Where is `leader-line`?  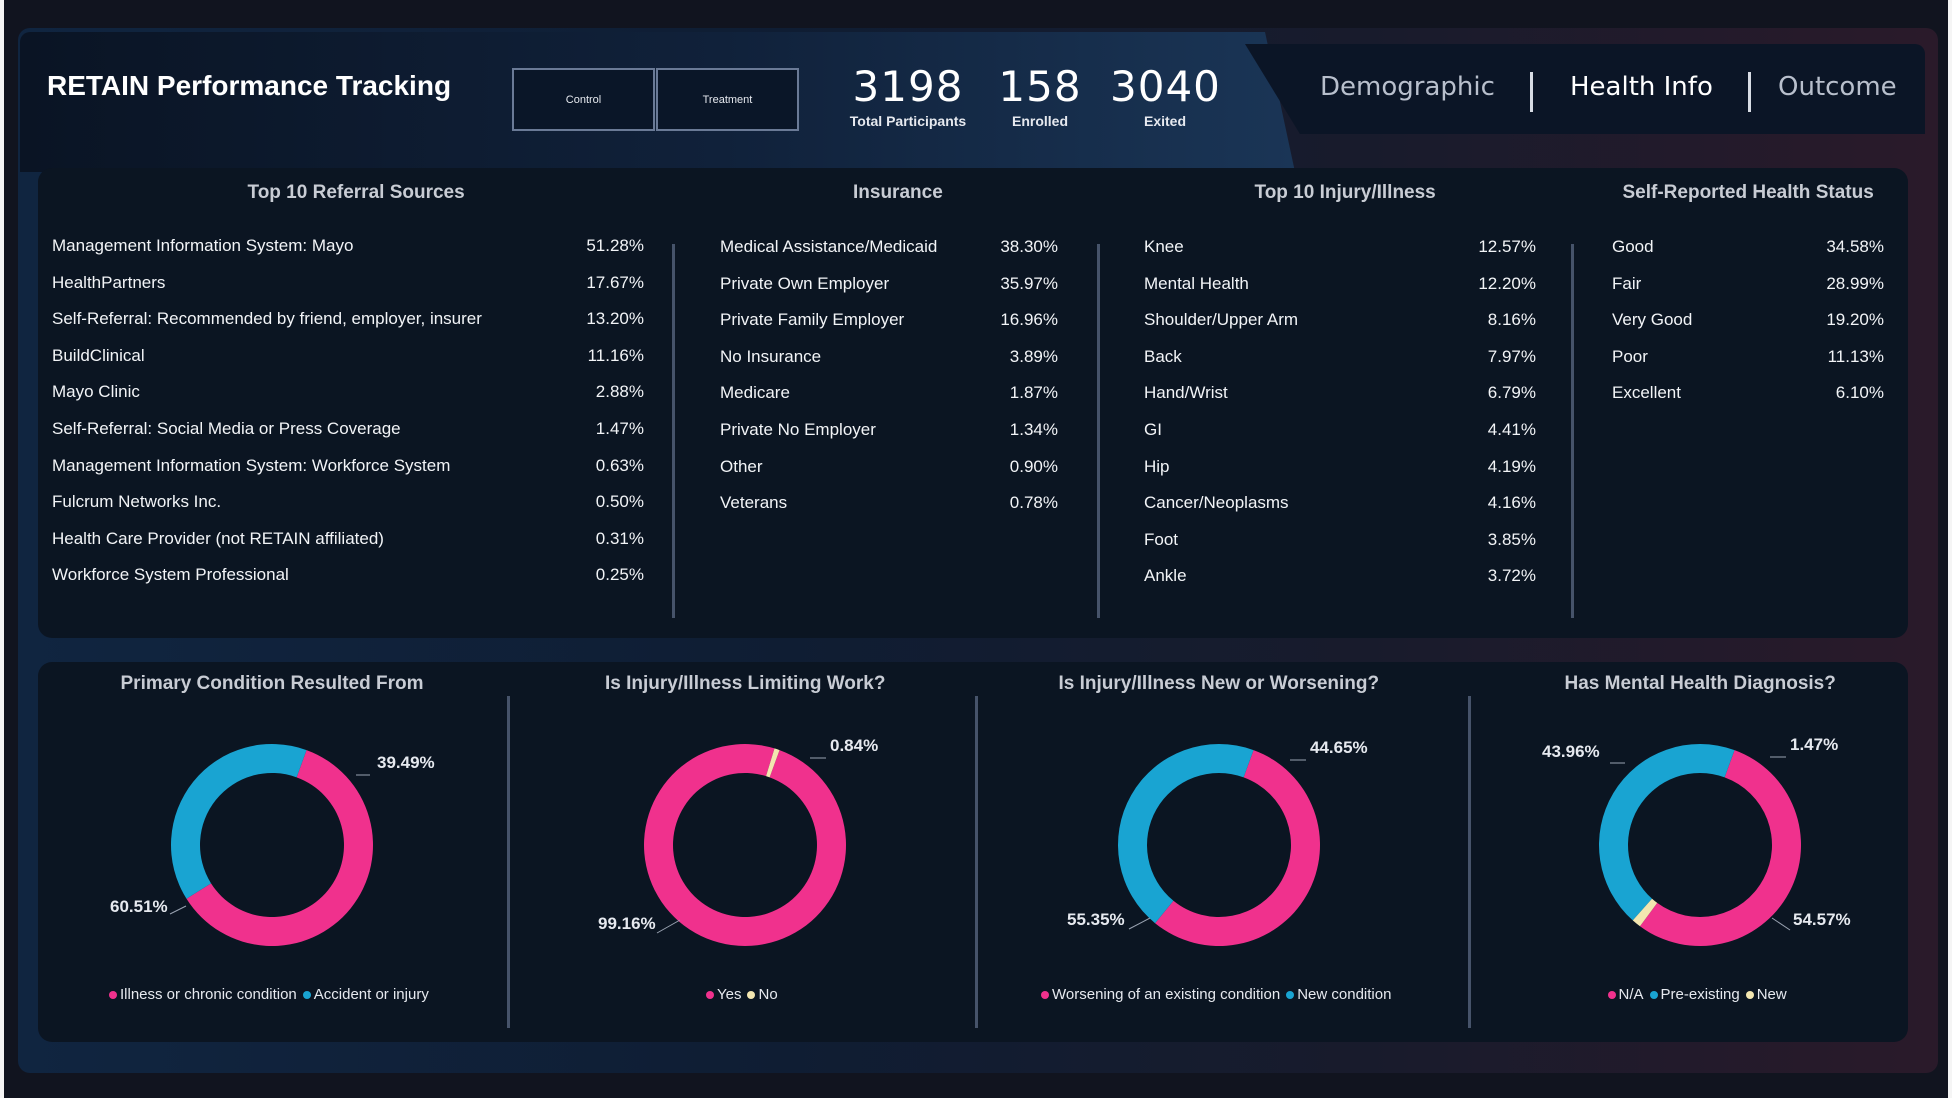
leader-line is located at coordinates (1781, 924).